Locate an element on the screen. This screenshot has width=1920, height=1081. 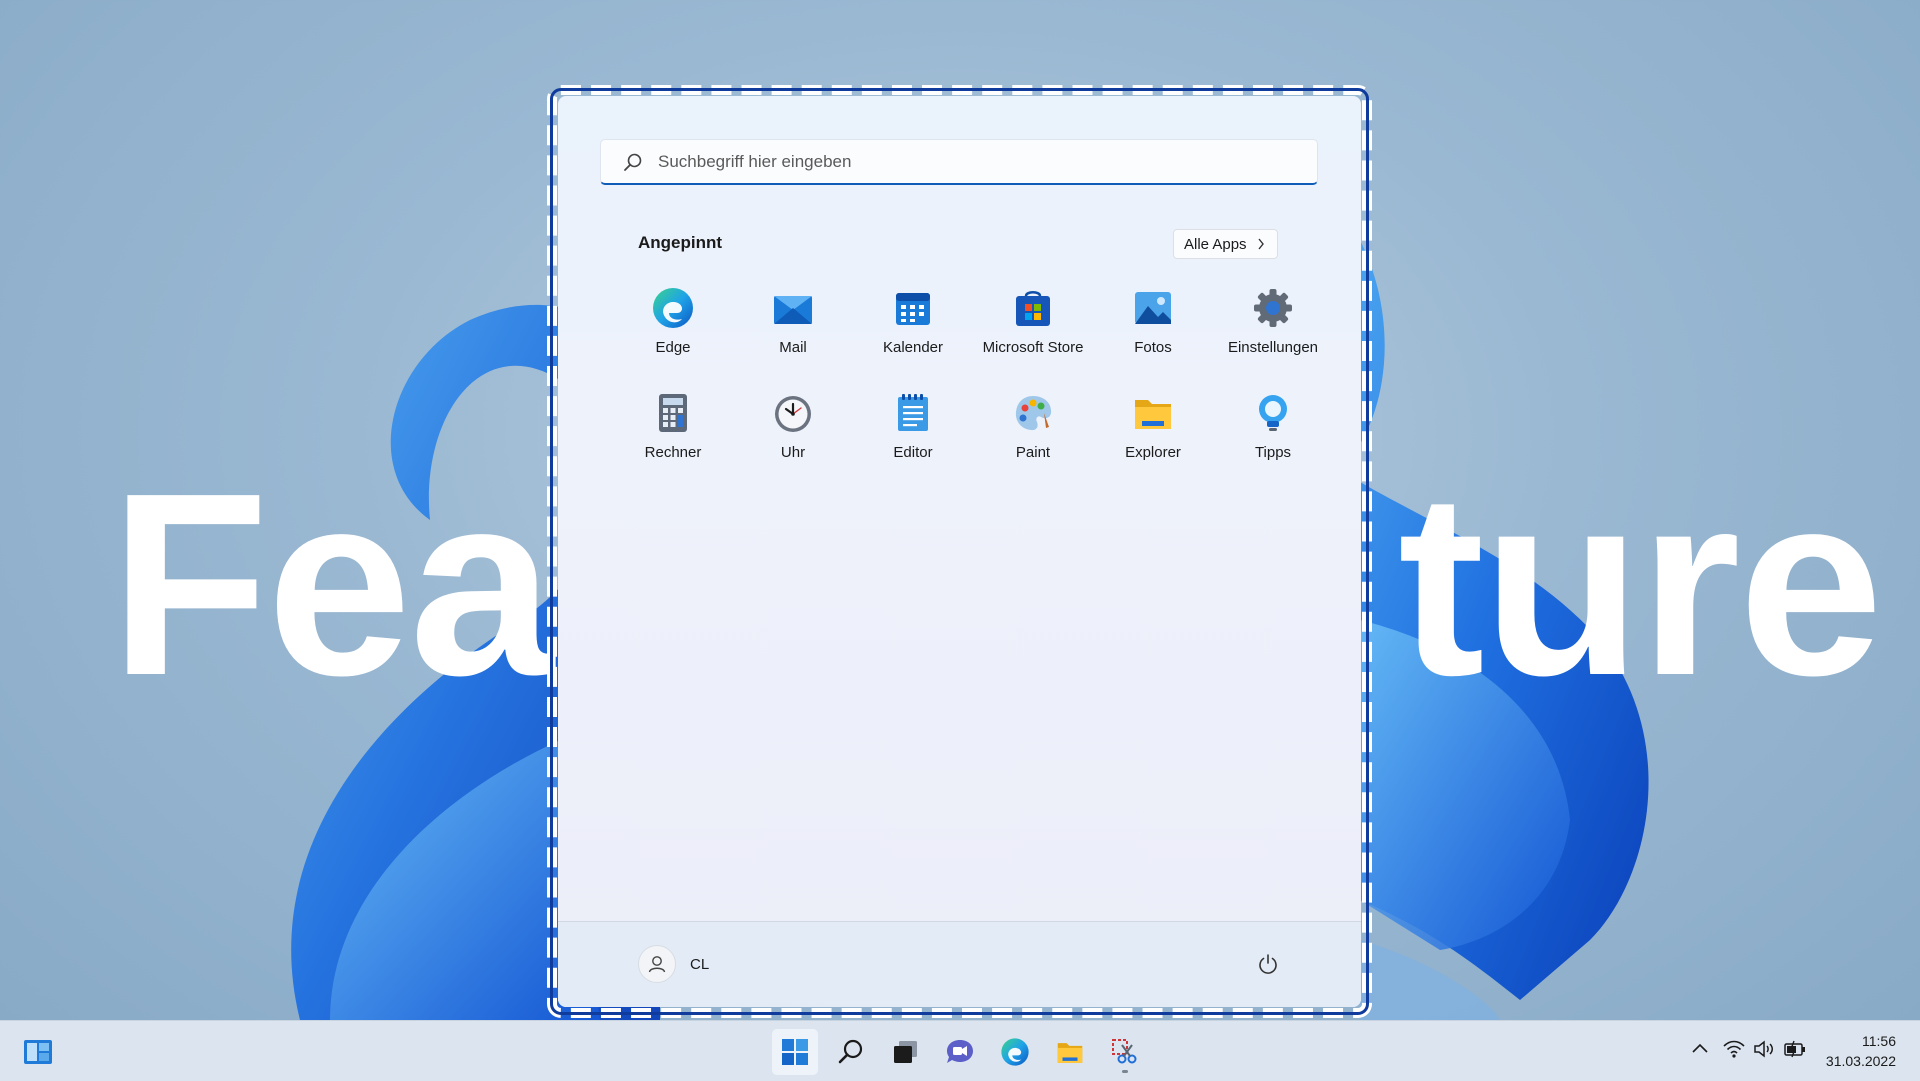
user-account-button: CL is located at coordinates (673, 964).